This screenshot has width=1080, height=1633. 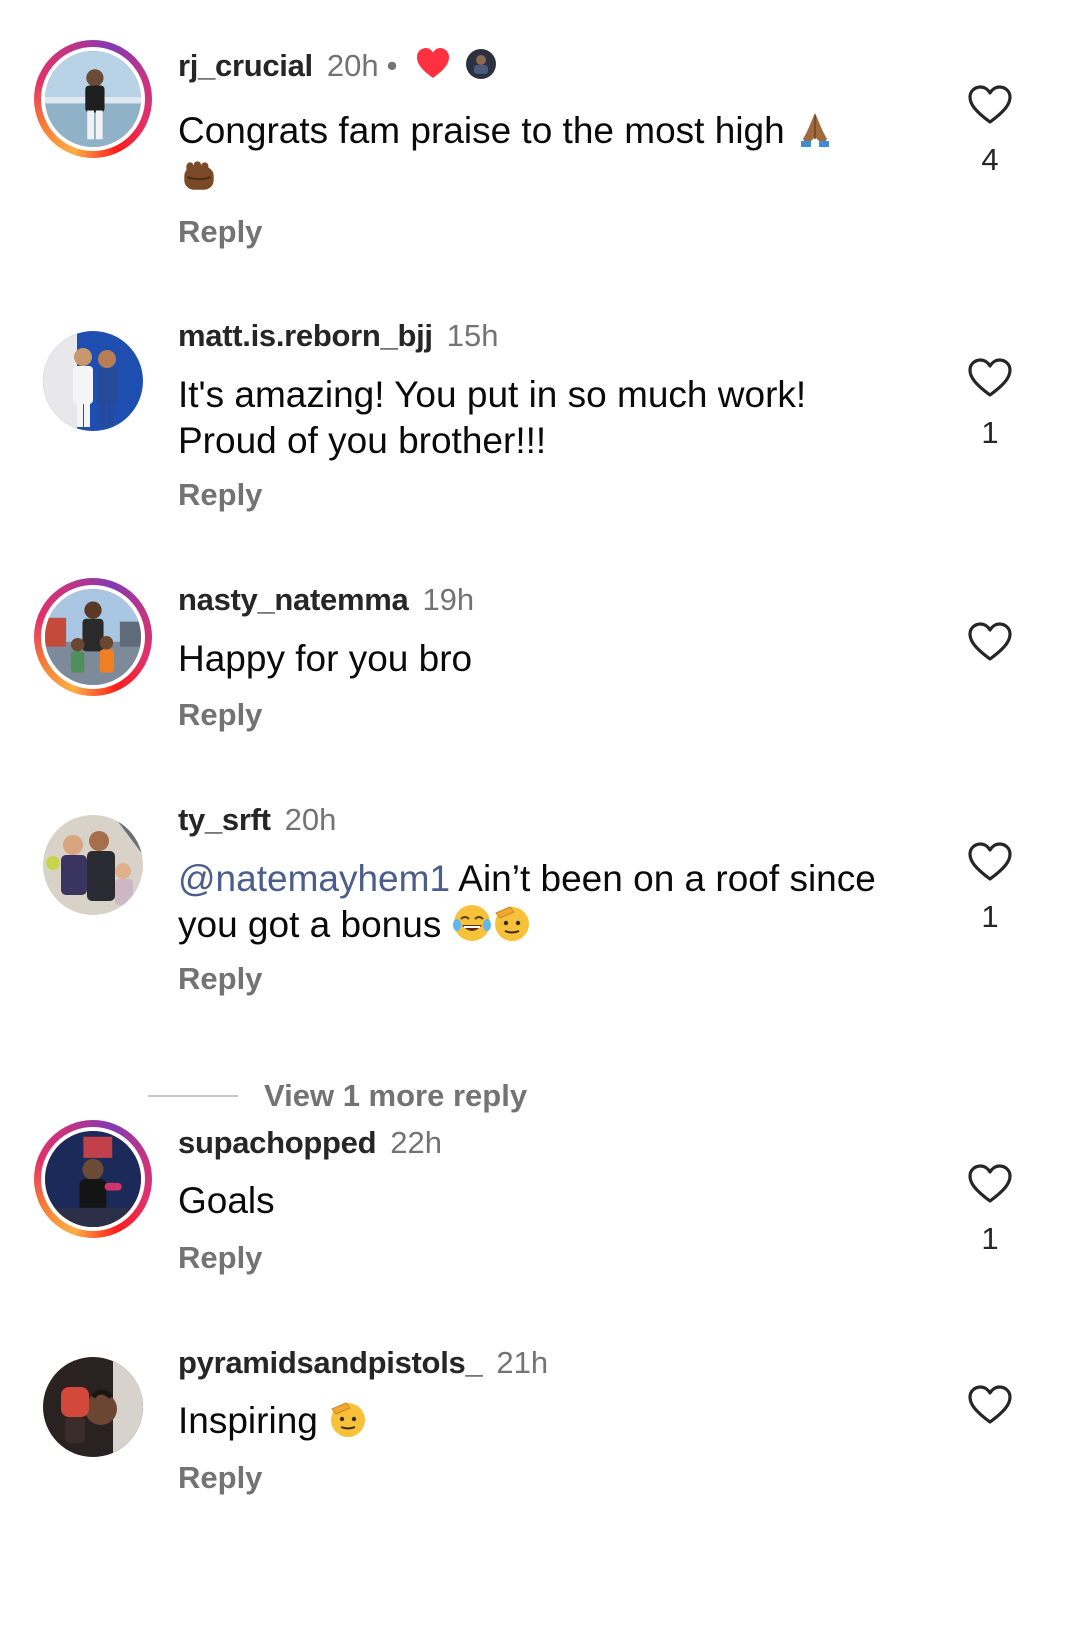 What do you see at coordinates (448, 599) in the screenshot?
I see `timestamp: 19h` at bounding box center [448, 599].